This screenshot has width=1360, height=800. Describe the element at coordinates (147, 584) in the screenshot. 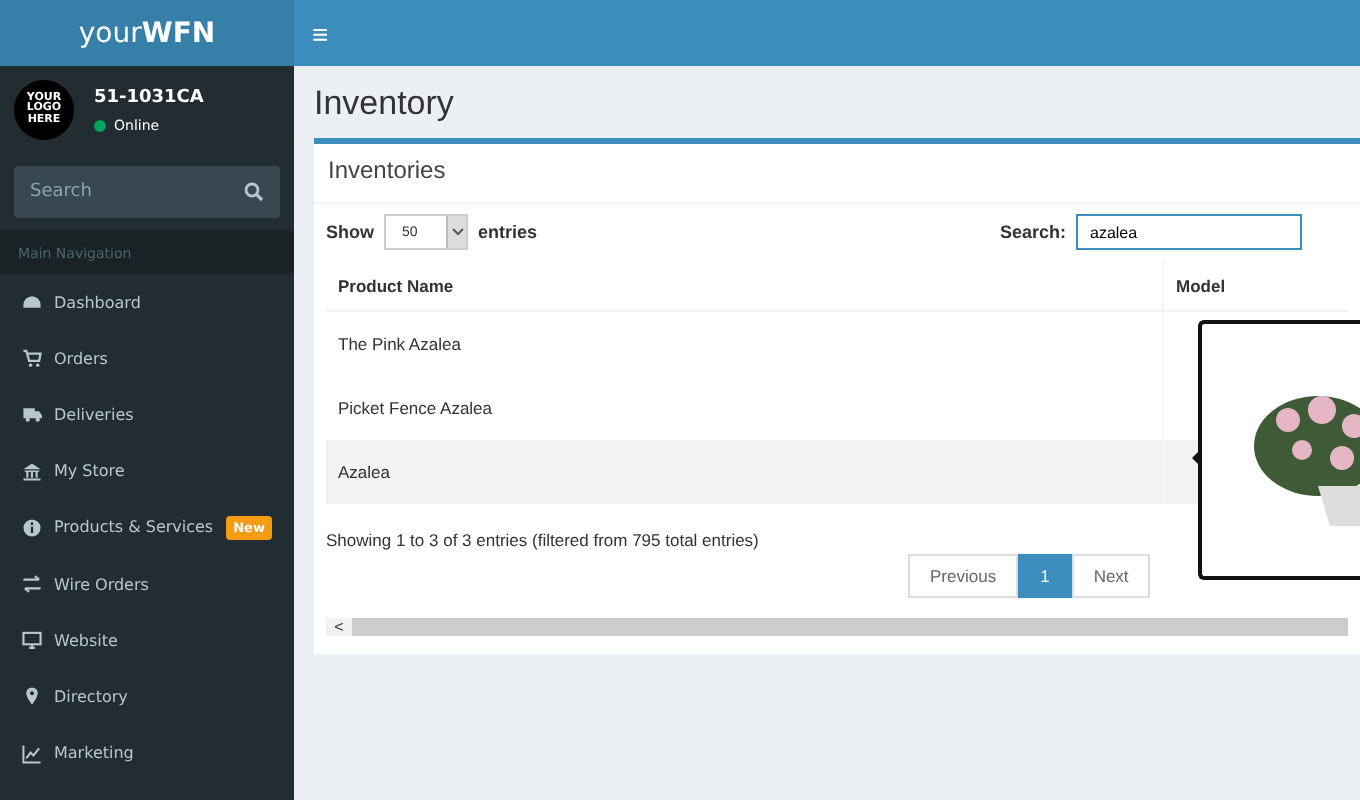

I see `nav-item: Wire Orders` at that location.